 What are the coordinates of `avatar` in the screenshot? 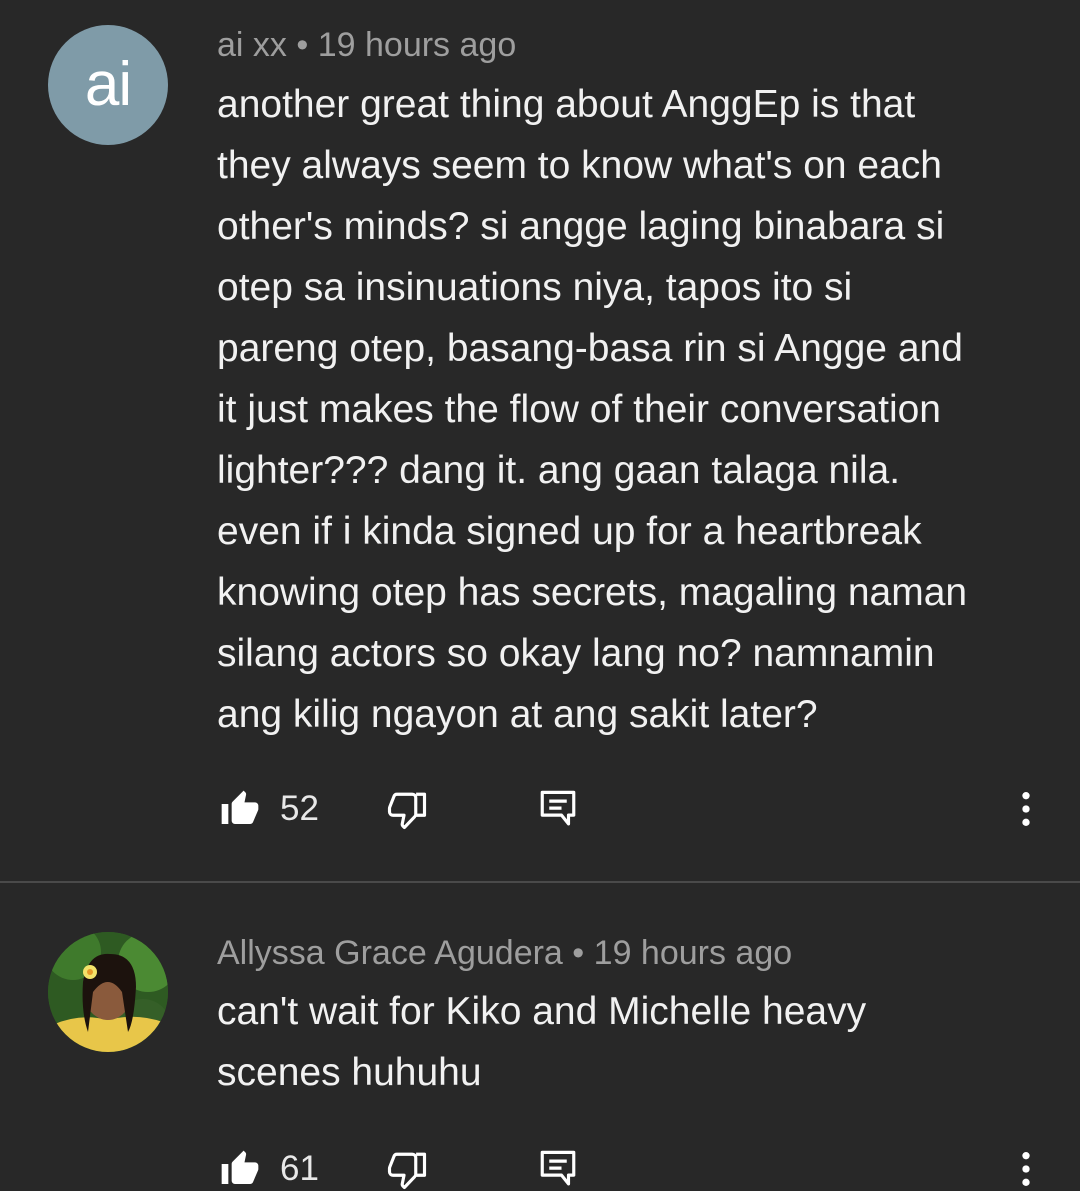 It's located at (108, 992).